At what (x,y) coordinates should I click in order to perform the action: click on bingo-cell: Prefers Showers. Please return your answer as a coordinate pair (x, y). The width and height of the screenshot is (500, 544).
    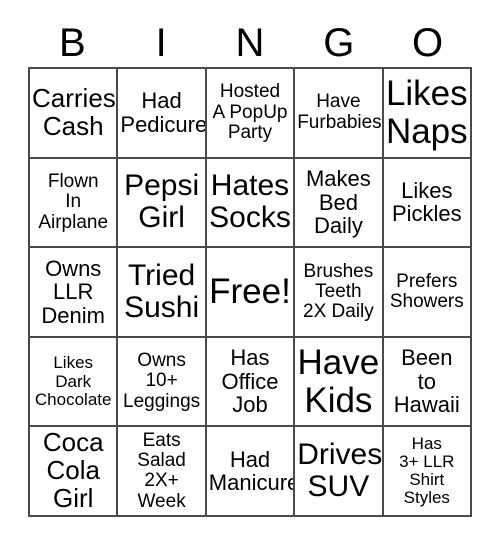
    Looking at the image, I should click on (427, 293).